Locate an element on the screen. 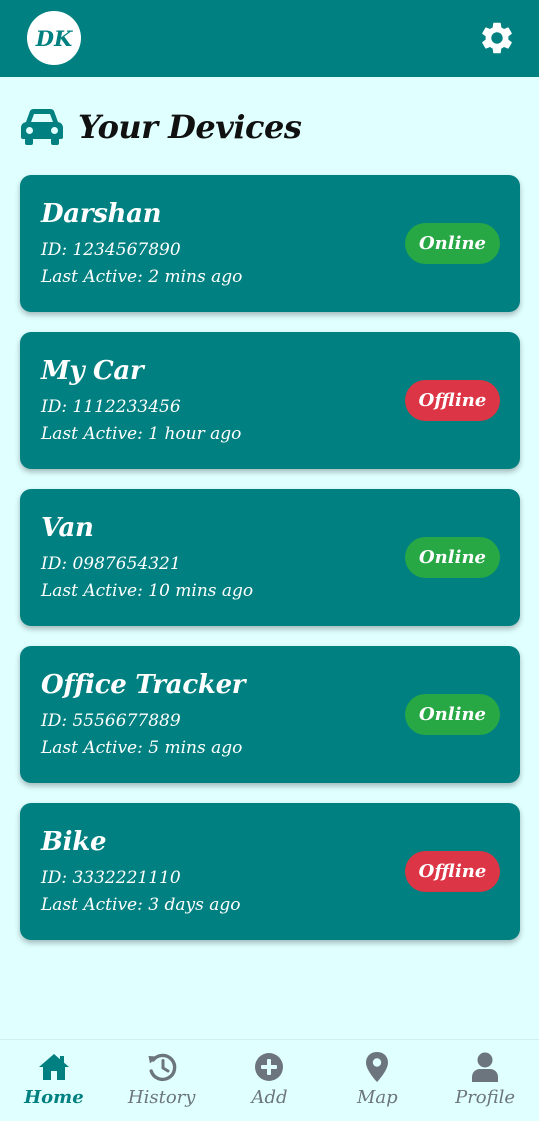 Image resolution: width=539 pixels, height=1121 pixels. avatar: DK is located at coordinates (54, 38).